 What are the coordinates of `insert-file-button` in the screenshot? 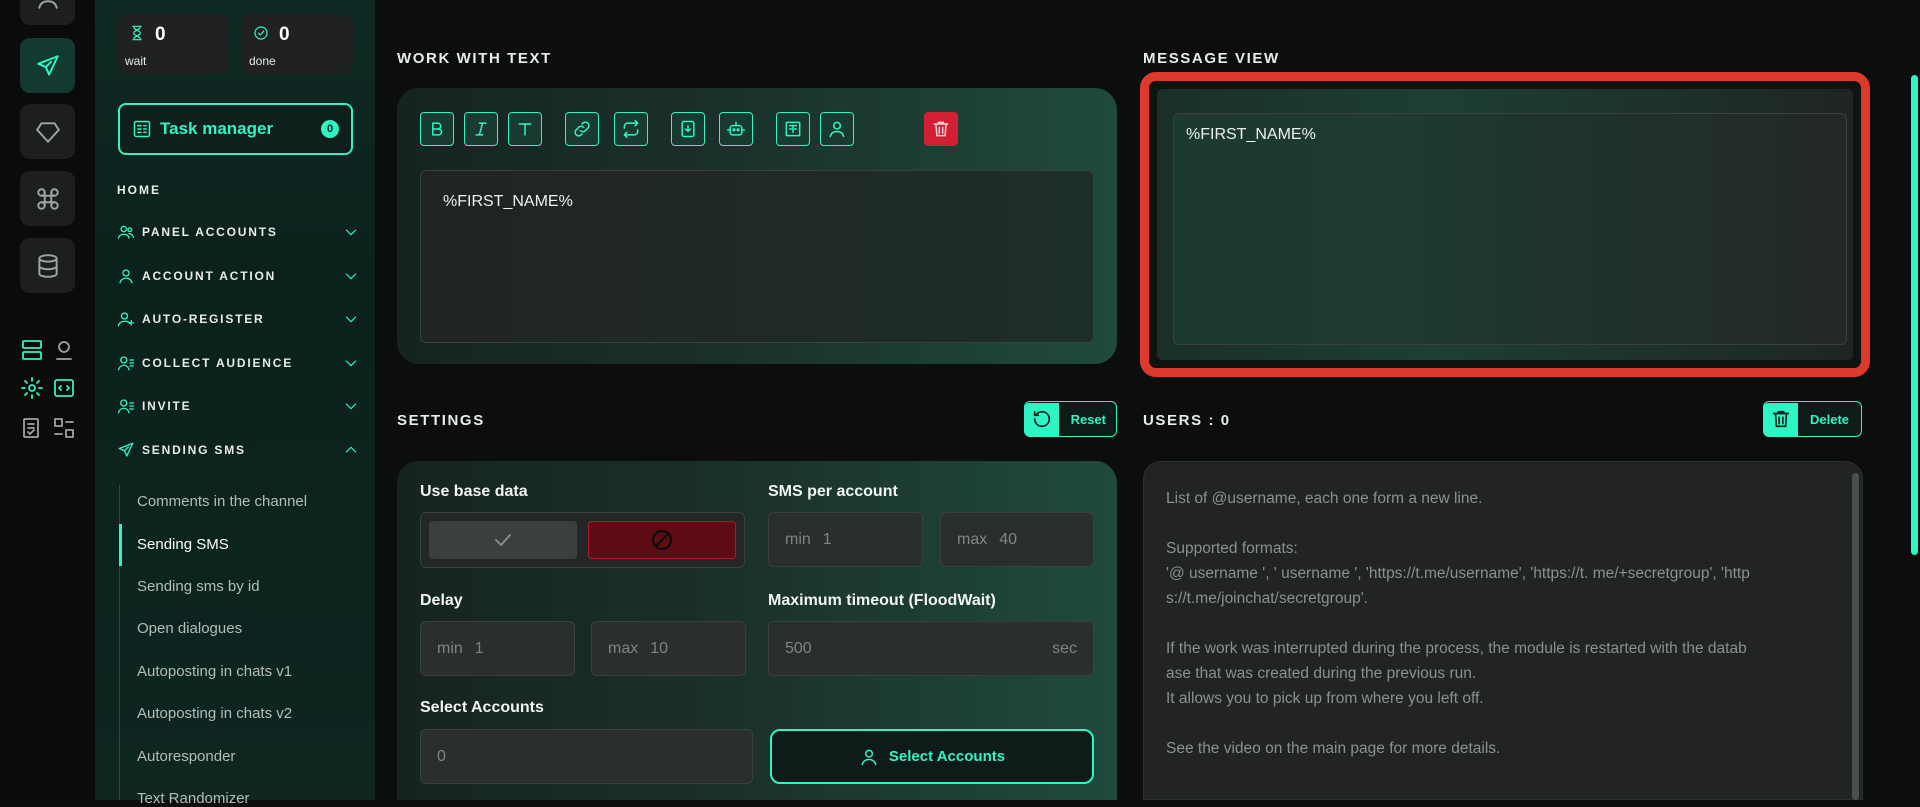 It's located at (688, 129).